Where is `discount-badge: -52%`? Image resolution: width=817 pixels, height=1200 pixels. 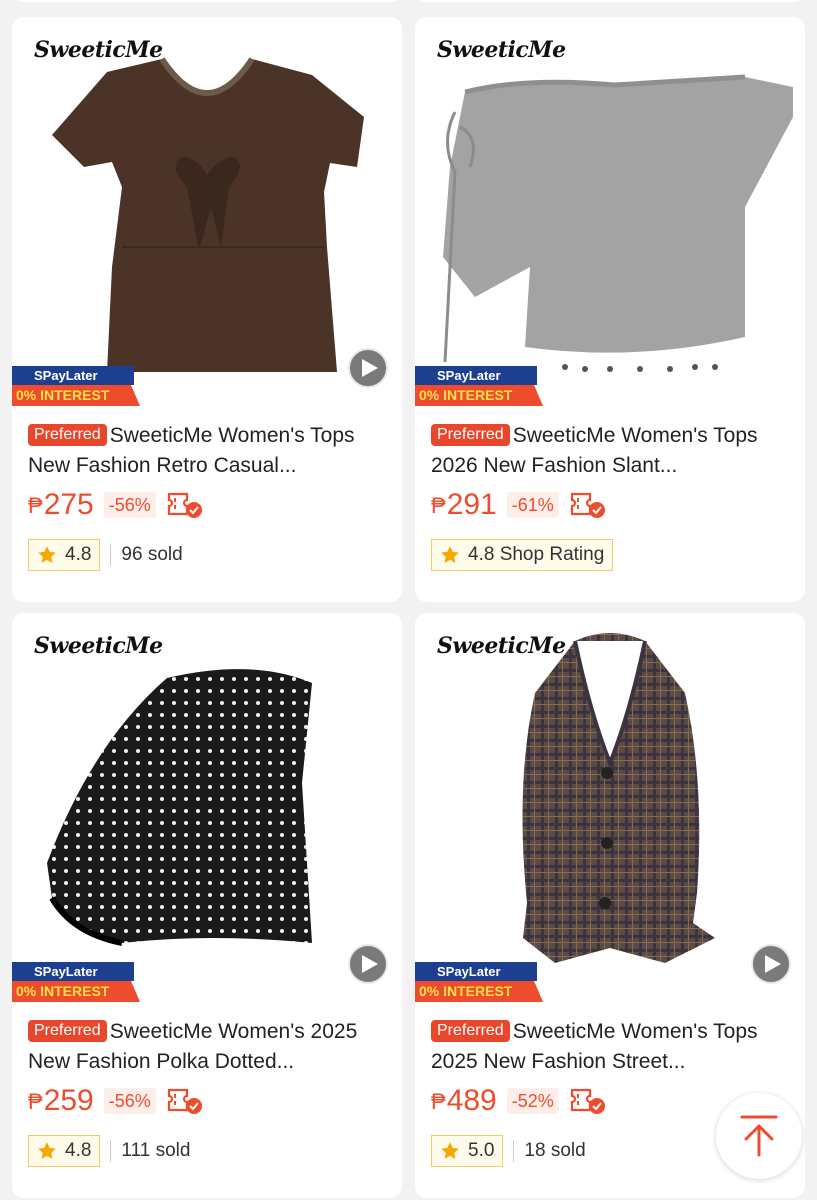
discount-badge: -52% is located at coordinates (532, 1101).